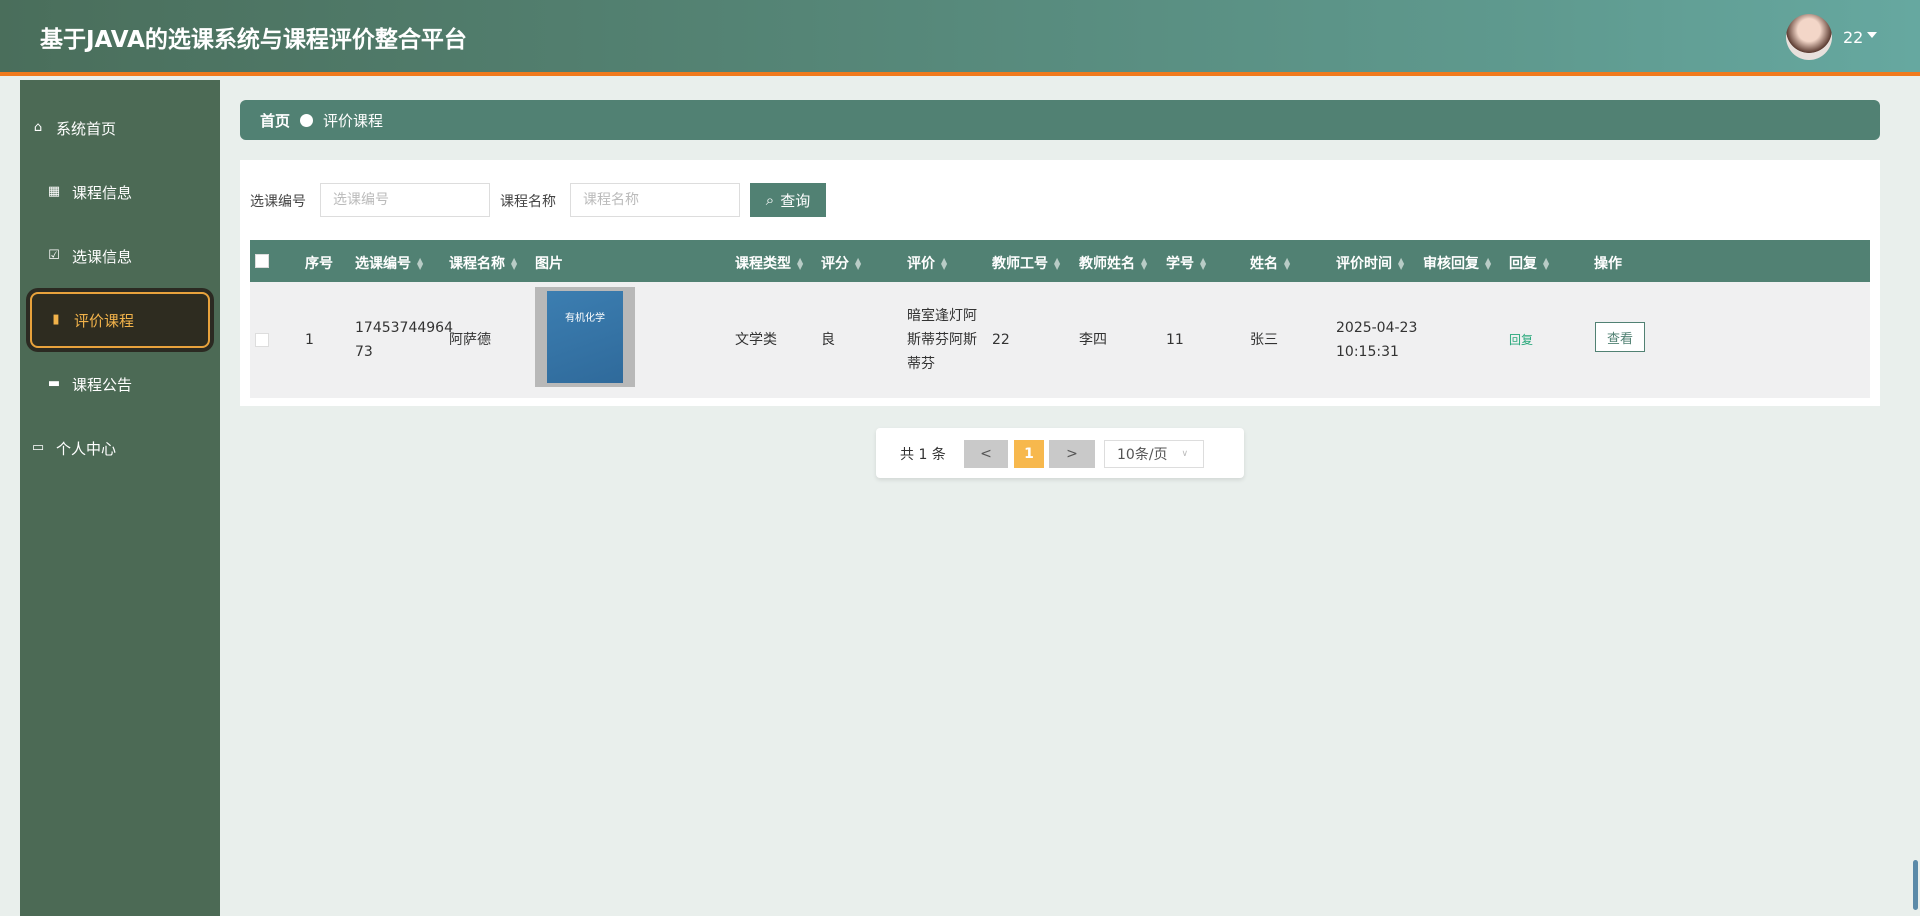  Describe the element at coordinates (1026, 263) in the screenshot. I see `col-teacher-id: 教师工号 ▲ ▼` at that location.